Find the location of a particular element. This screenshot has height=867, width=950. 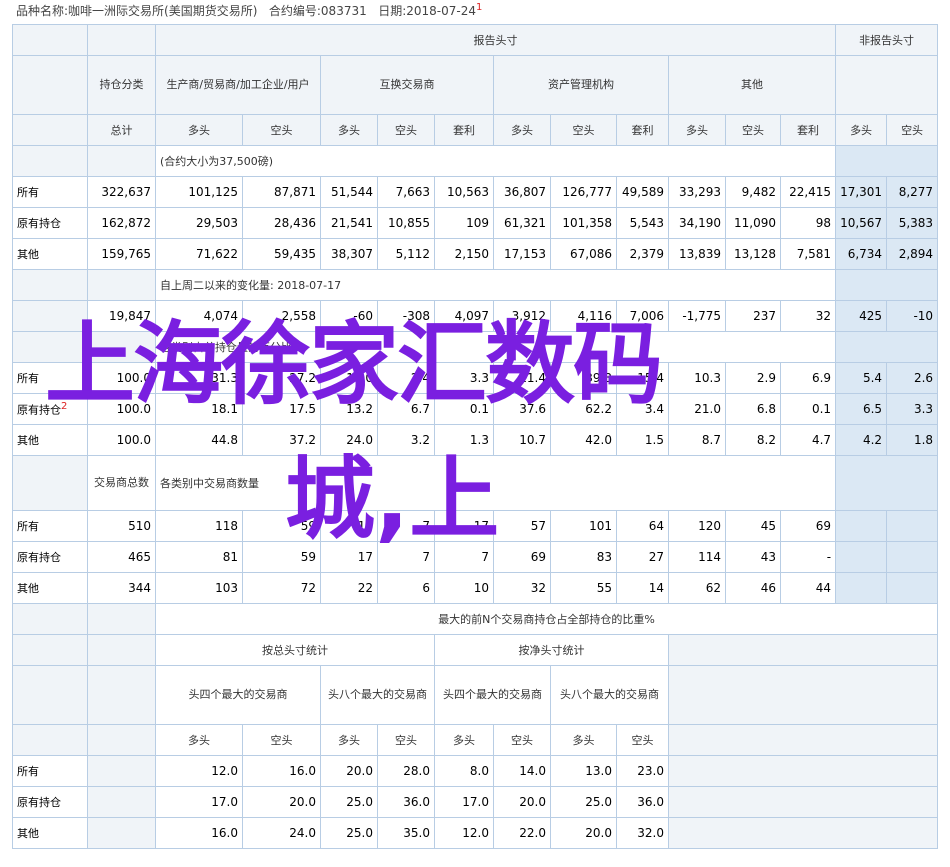

count-cell: 103 is located at coordinates (199, 588).